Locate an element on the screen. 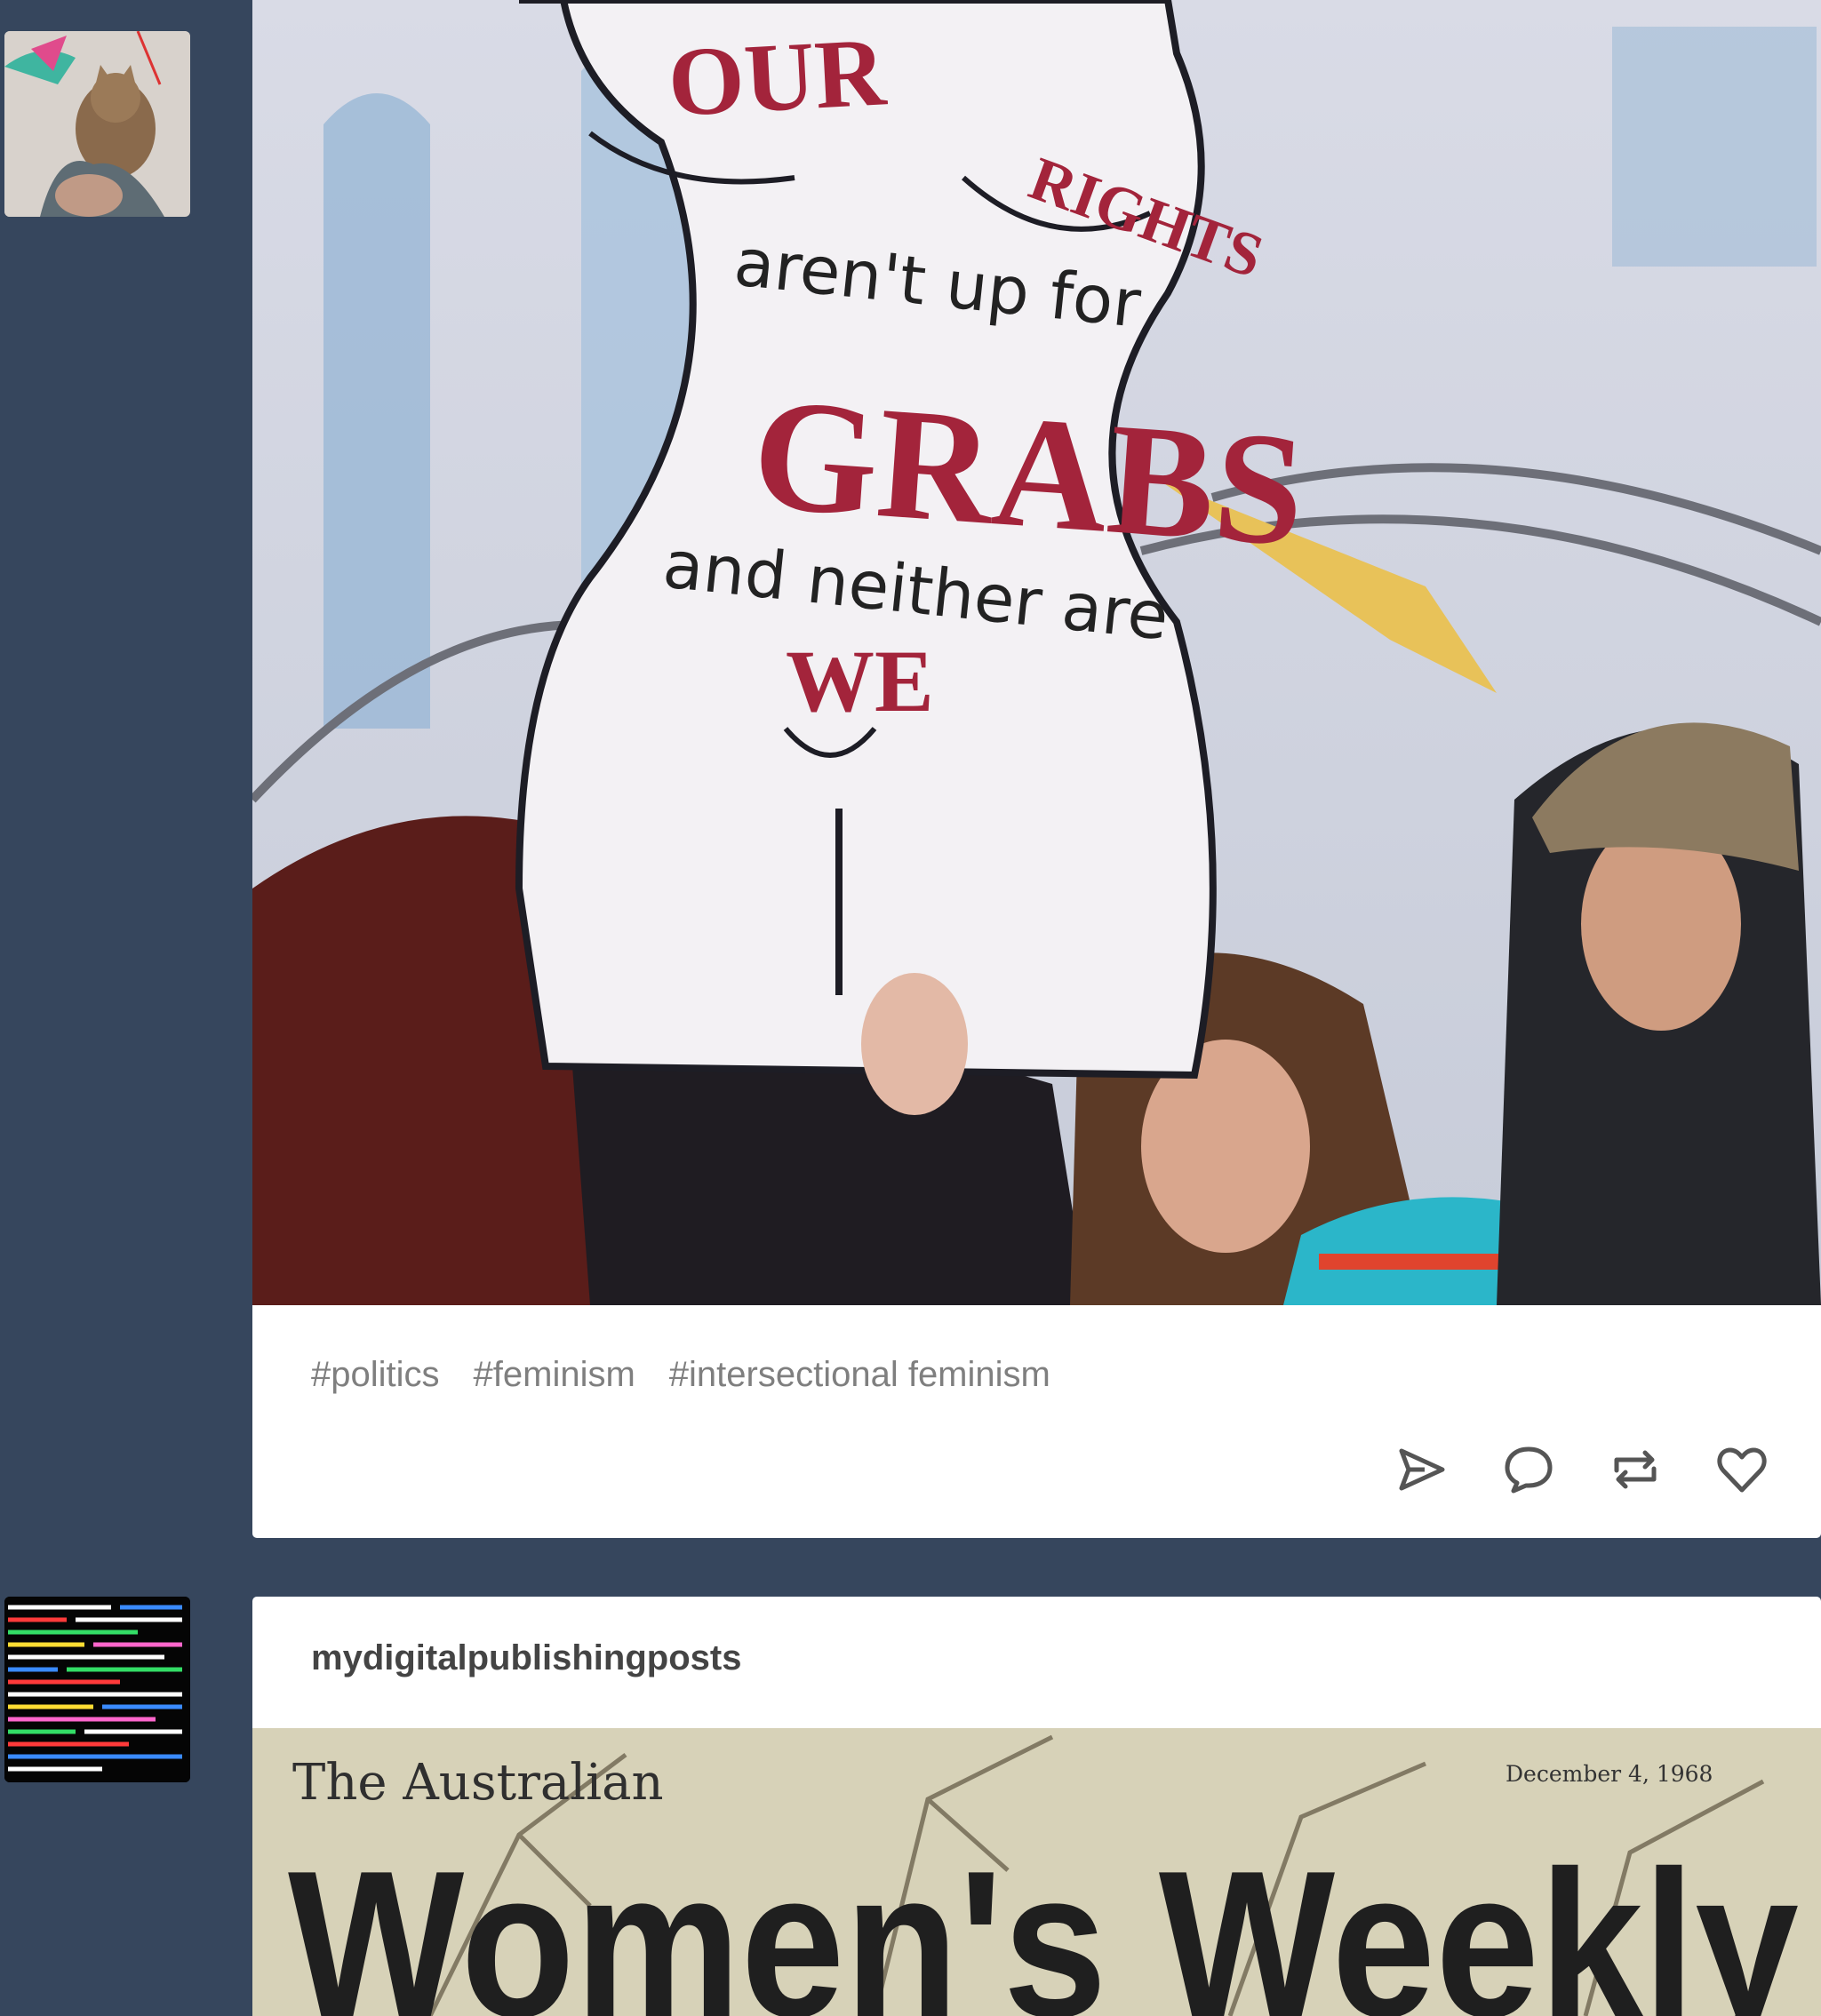 Image resolution: width=1821 pixels, height=2016 pixels. tag-link: #feminism is located at coordinates (555, 1375).